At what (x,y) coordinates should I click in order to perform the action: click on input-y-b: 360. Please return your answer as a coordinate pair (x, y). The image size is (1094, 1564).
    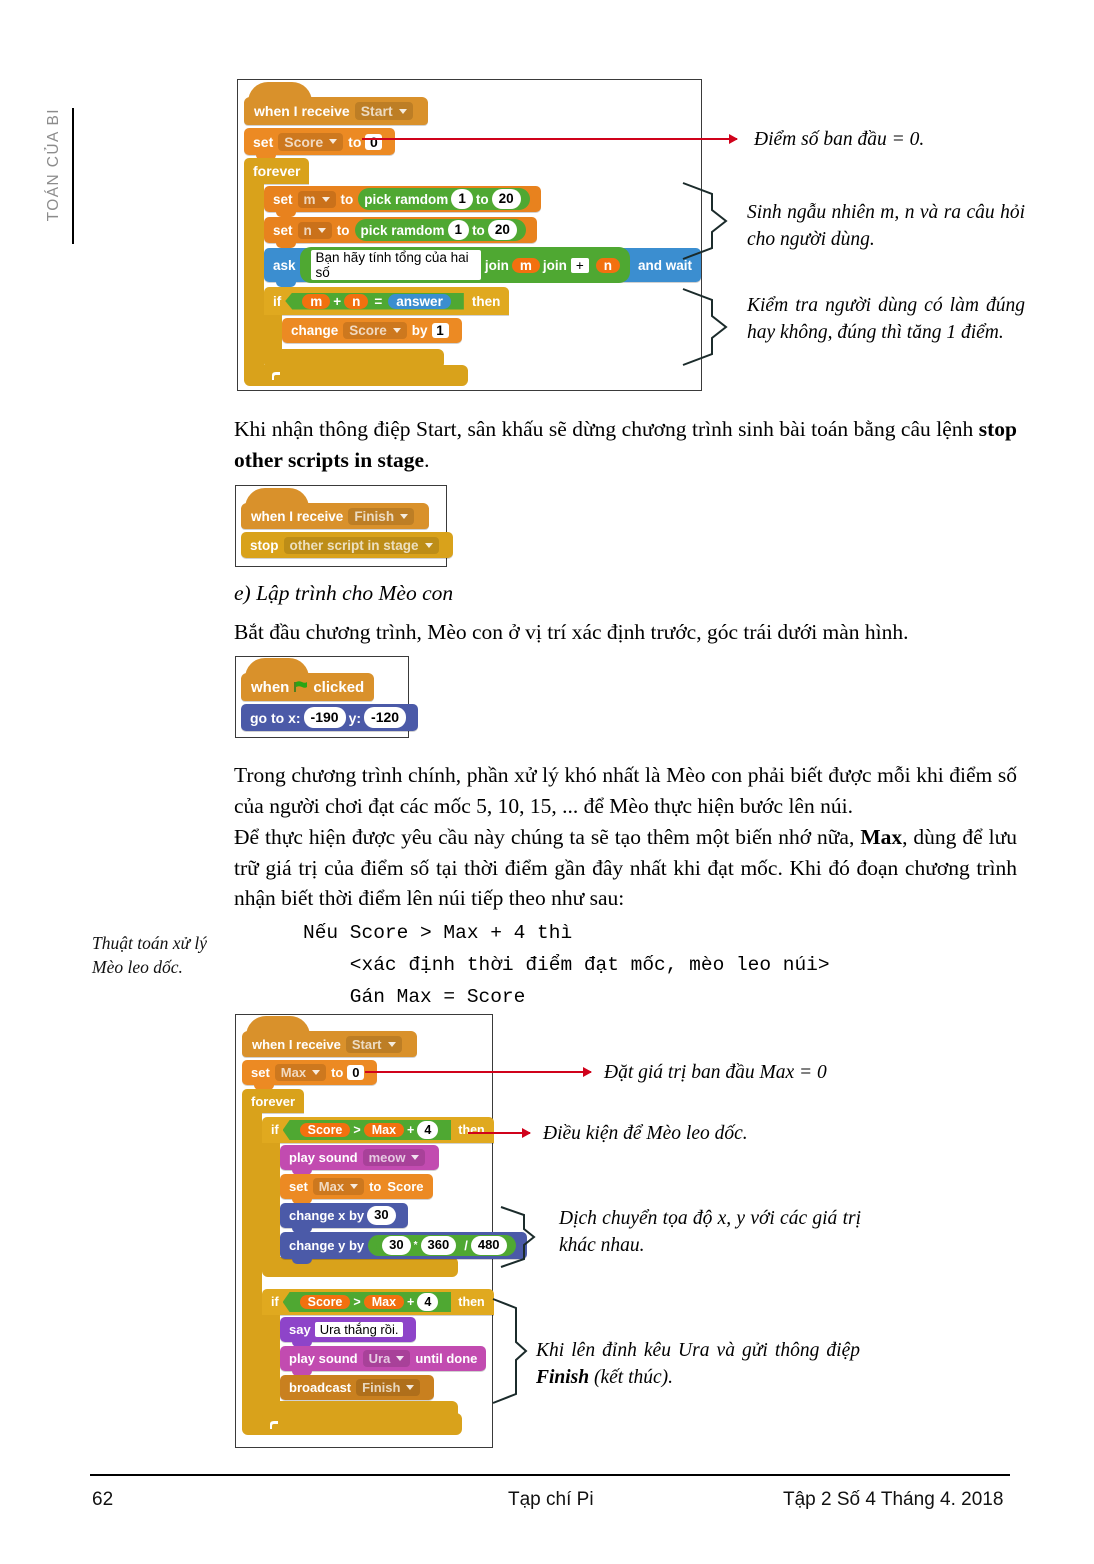
    Looking at the image, I should click on (438, 1245).